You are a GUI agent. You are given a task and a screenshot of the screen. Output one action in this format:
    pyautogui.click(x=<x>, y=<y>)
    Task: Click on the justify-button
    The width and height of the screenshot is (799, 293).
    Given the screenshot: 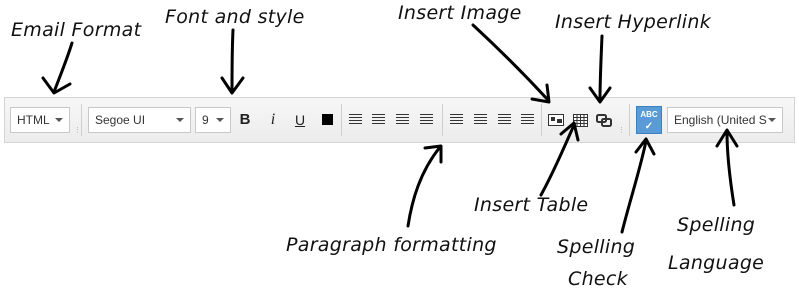 What is the action you would take?
    pyautogui.click(x=528, y=120)
    